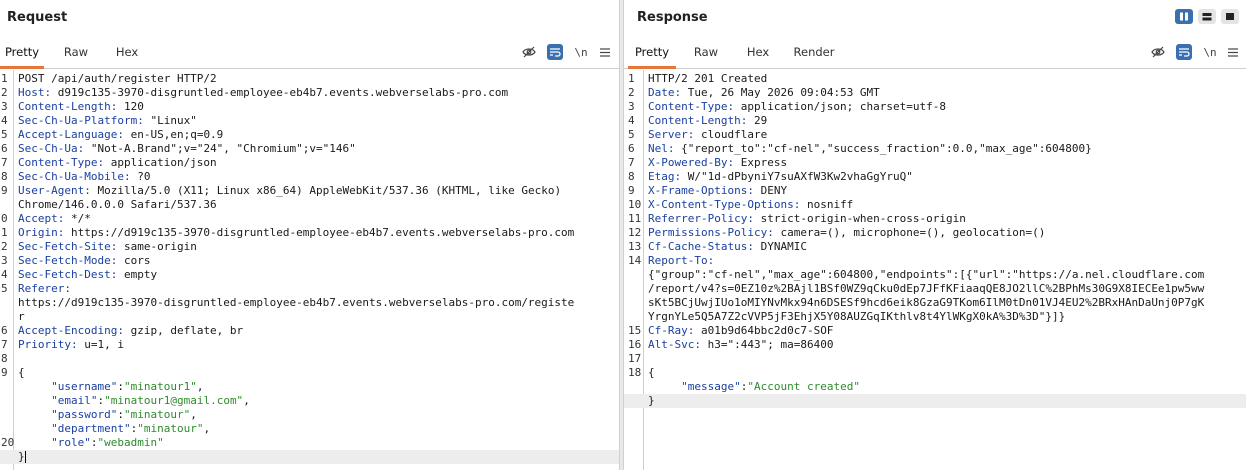 This screenshot has width=1246, height=470. I want to click on header-name: Content-Length:, so click(68, 106).